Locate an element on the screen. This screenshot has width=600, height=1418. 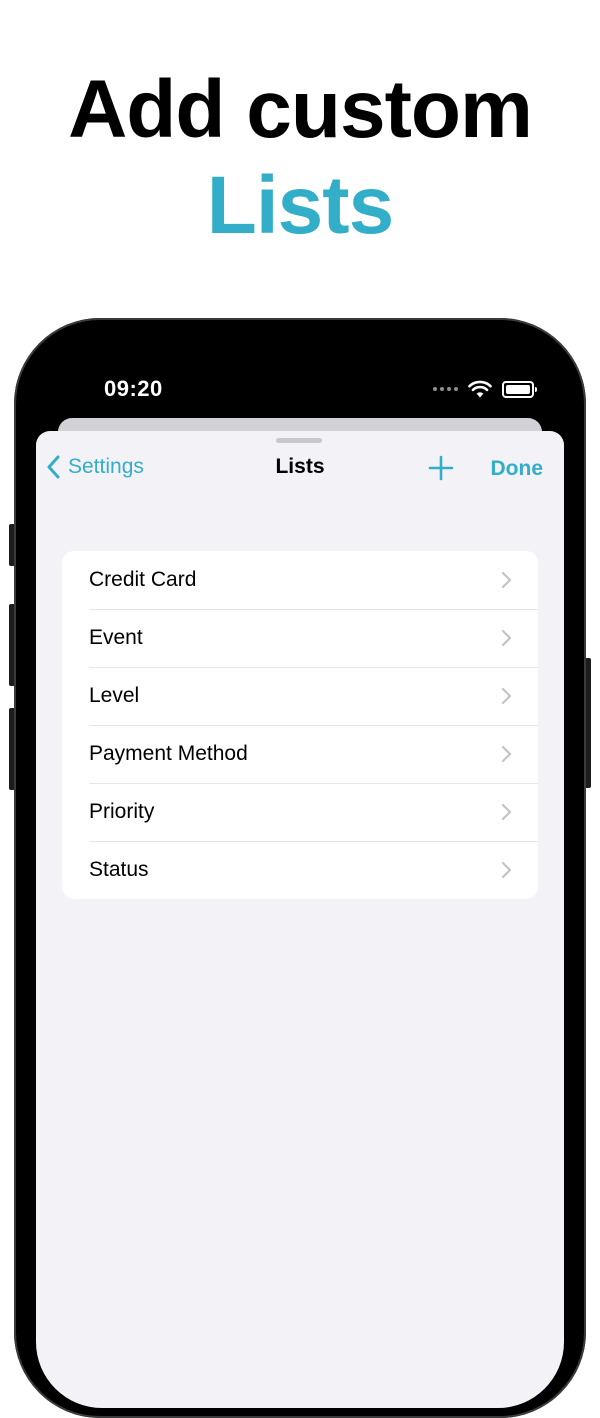
promo-headline: Add custom Lists is located at coordinates (300, 158).